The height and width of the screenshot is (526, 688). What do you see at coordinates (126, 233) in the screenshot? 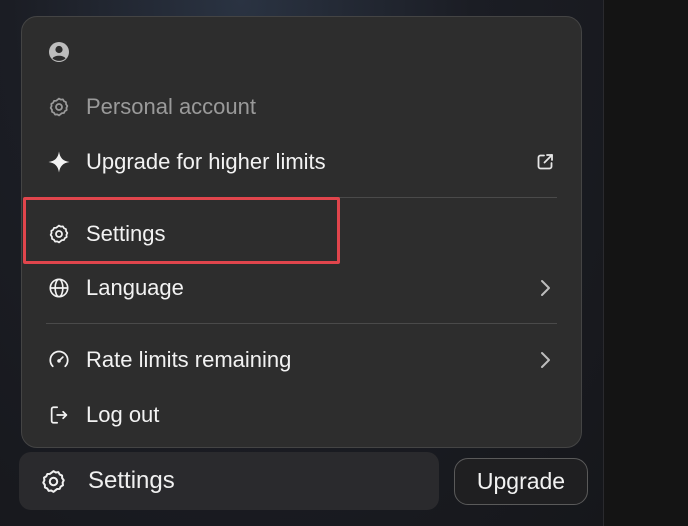
I see `settings-label: Settings` at bounding box center [126, 233].